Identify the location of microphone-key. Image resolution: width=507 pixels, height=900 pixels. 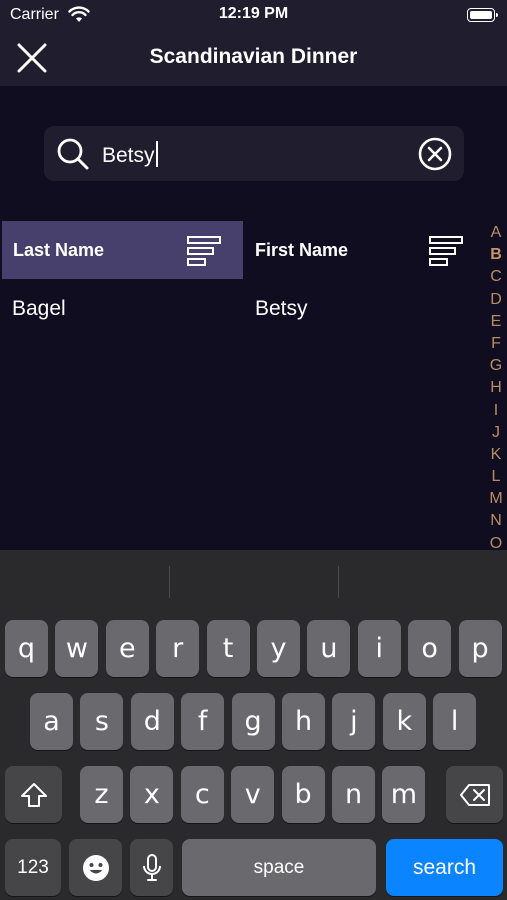
(151, 867).